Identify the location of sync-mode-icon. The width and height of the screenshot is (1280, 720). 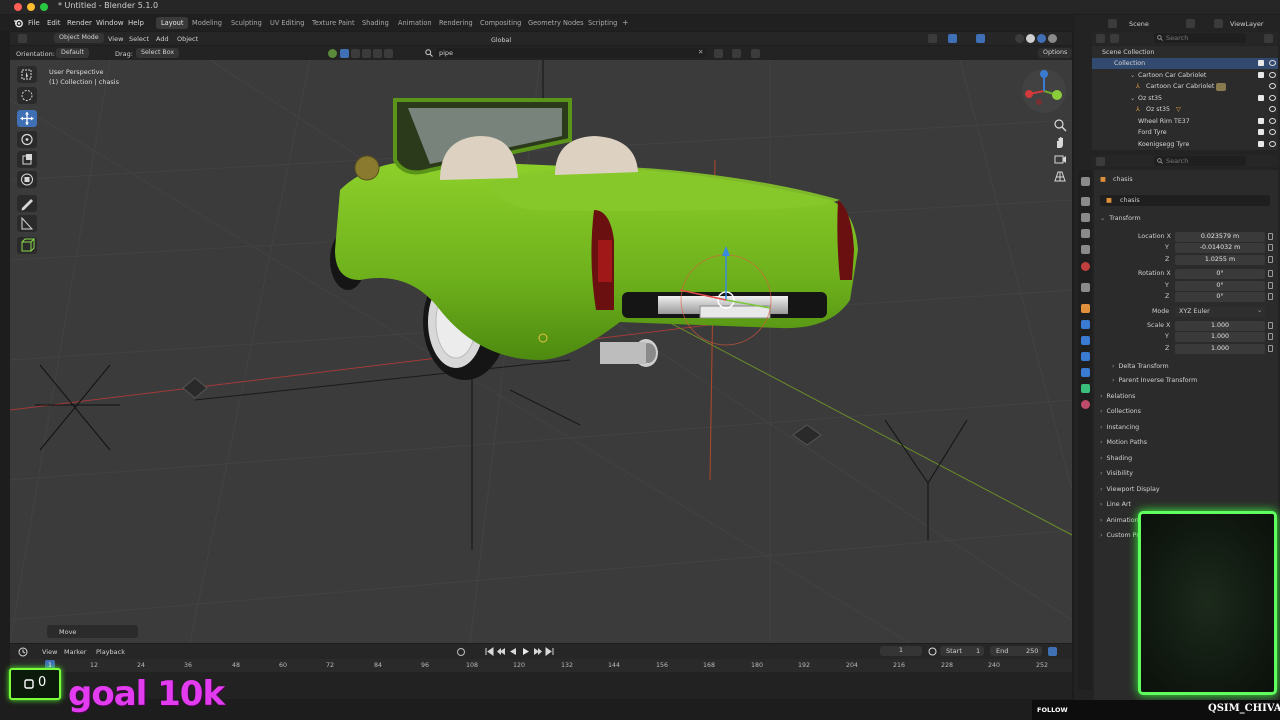
(1052, 651).